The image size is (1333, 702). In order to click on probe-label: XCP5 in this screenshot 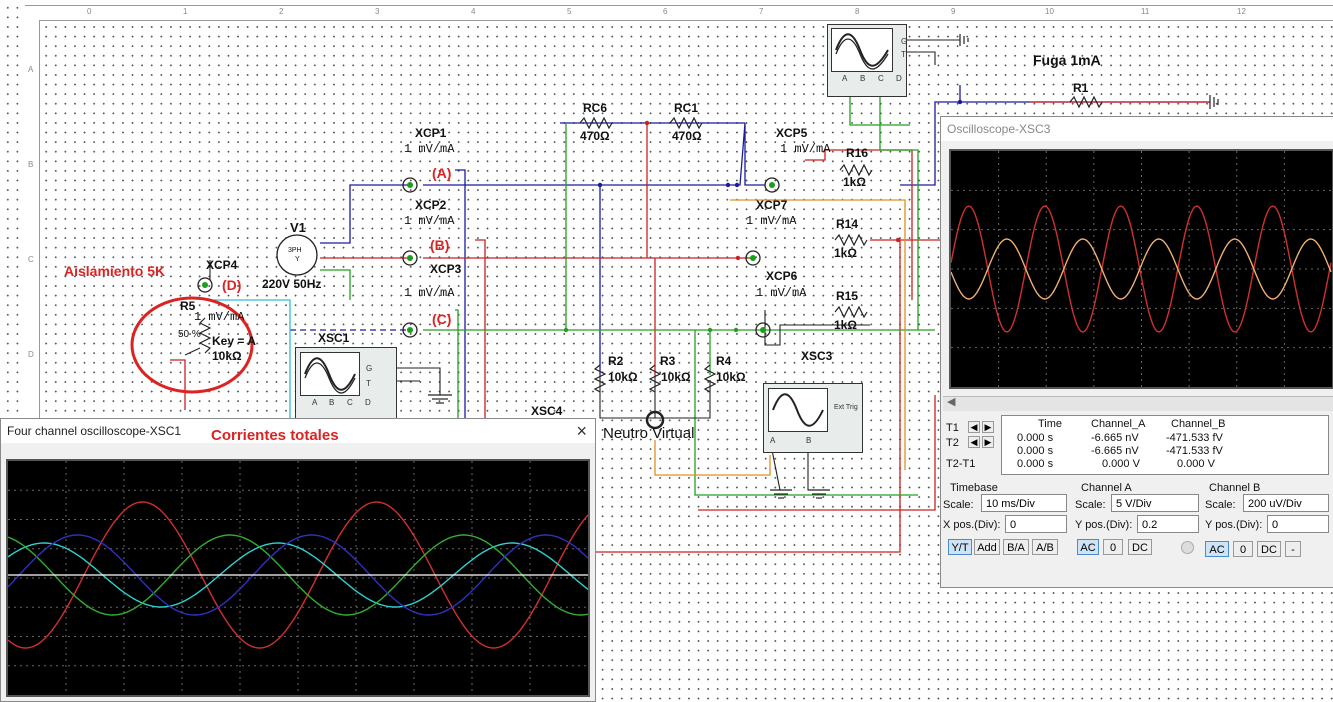, I will do `click(792, 133)`.